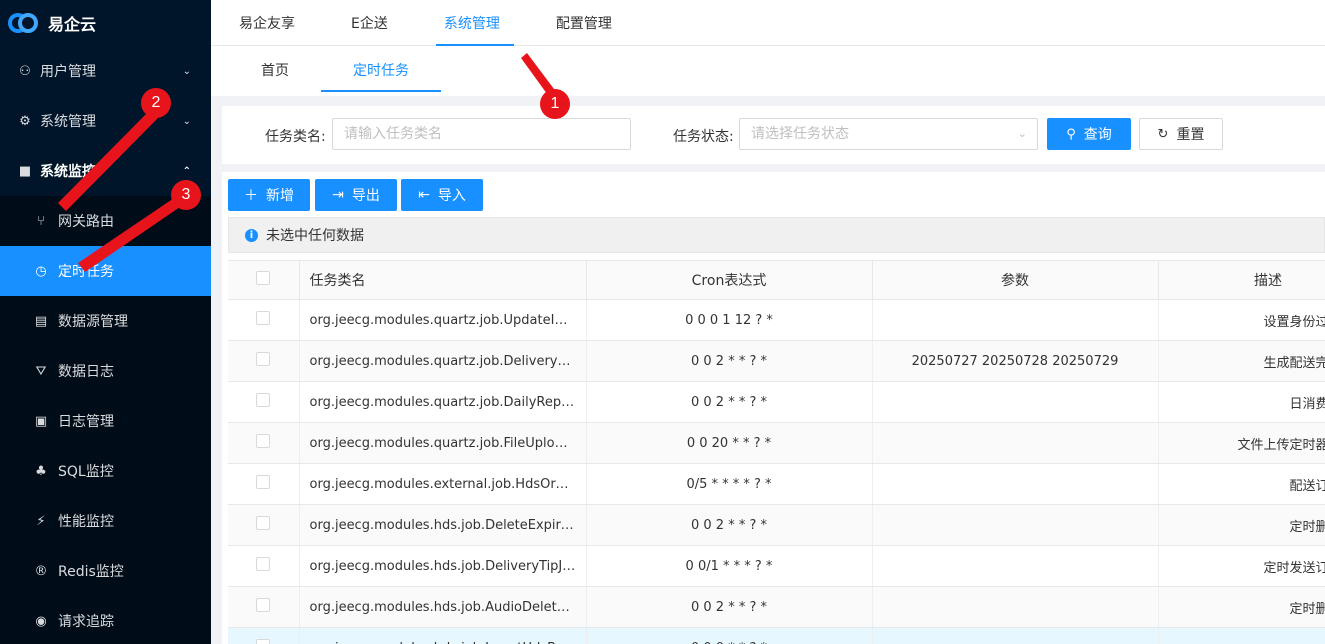 The width and height of the screenshot is (1325, 644). Describe the element at coordinates (186, 171) in the screenshot. I see `chevron-up-icon: ⌃` at that location.